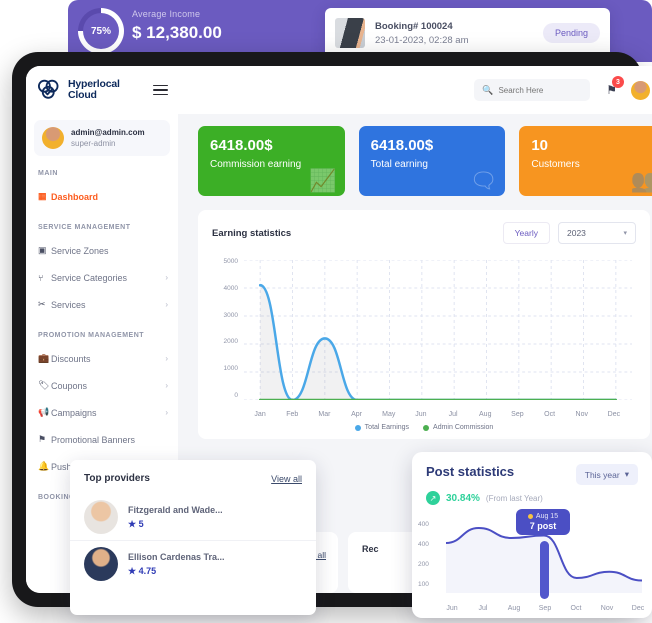 The width and height of the screenshot is (652, 623). I want to click on tooltip-dot-icon, so click(530, 516).